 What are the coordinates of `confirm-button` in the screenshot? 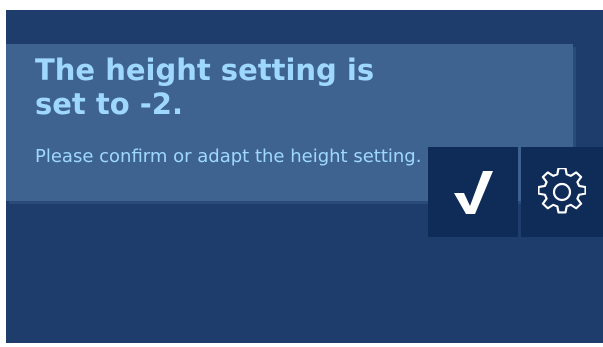 It's located at (473, 192).